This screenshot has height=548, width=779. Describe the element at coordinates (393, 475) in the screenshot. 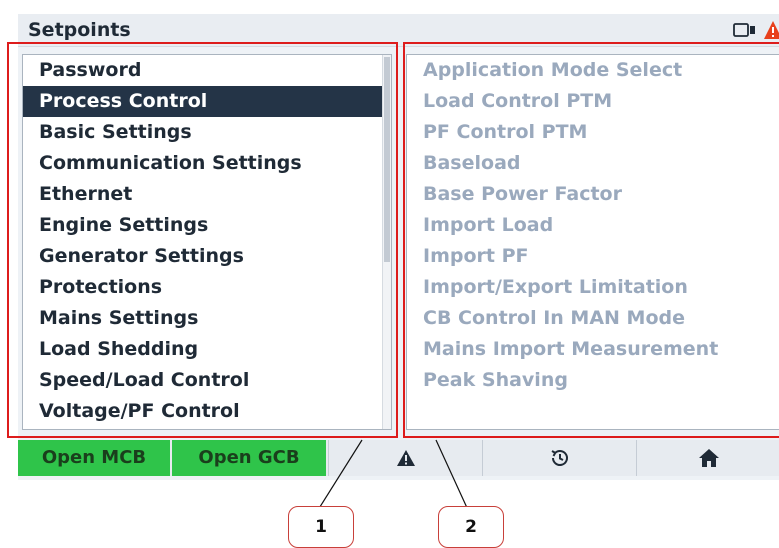

I see `callout-leader-lines` at that location.